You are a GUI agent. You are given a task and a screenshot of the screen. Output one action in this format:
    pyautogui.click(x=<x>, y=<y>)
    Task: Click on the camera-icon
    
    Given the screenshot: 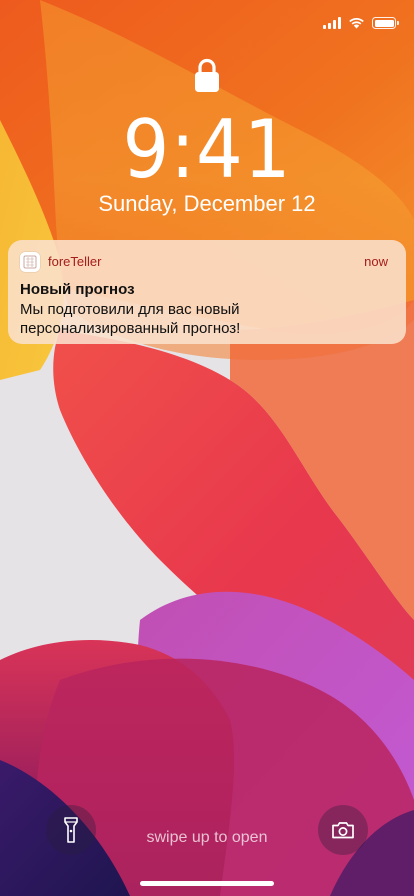 What is the action you would take?
    pyautogui.click(x=343, y=830)
    